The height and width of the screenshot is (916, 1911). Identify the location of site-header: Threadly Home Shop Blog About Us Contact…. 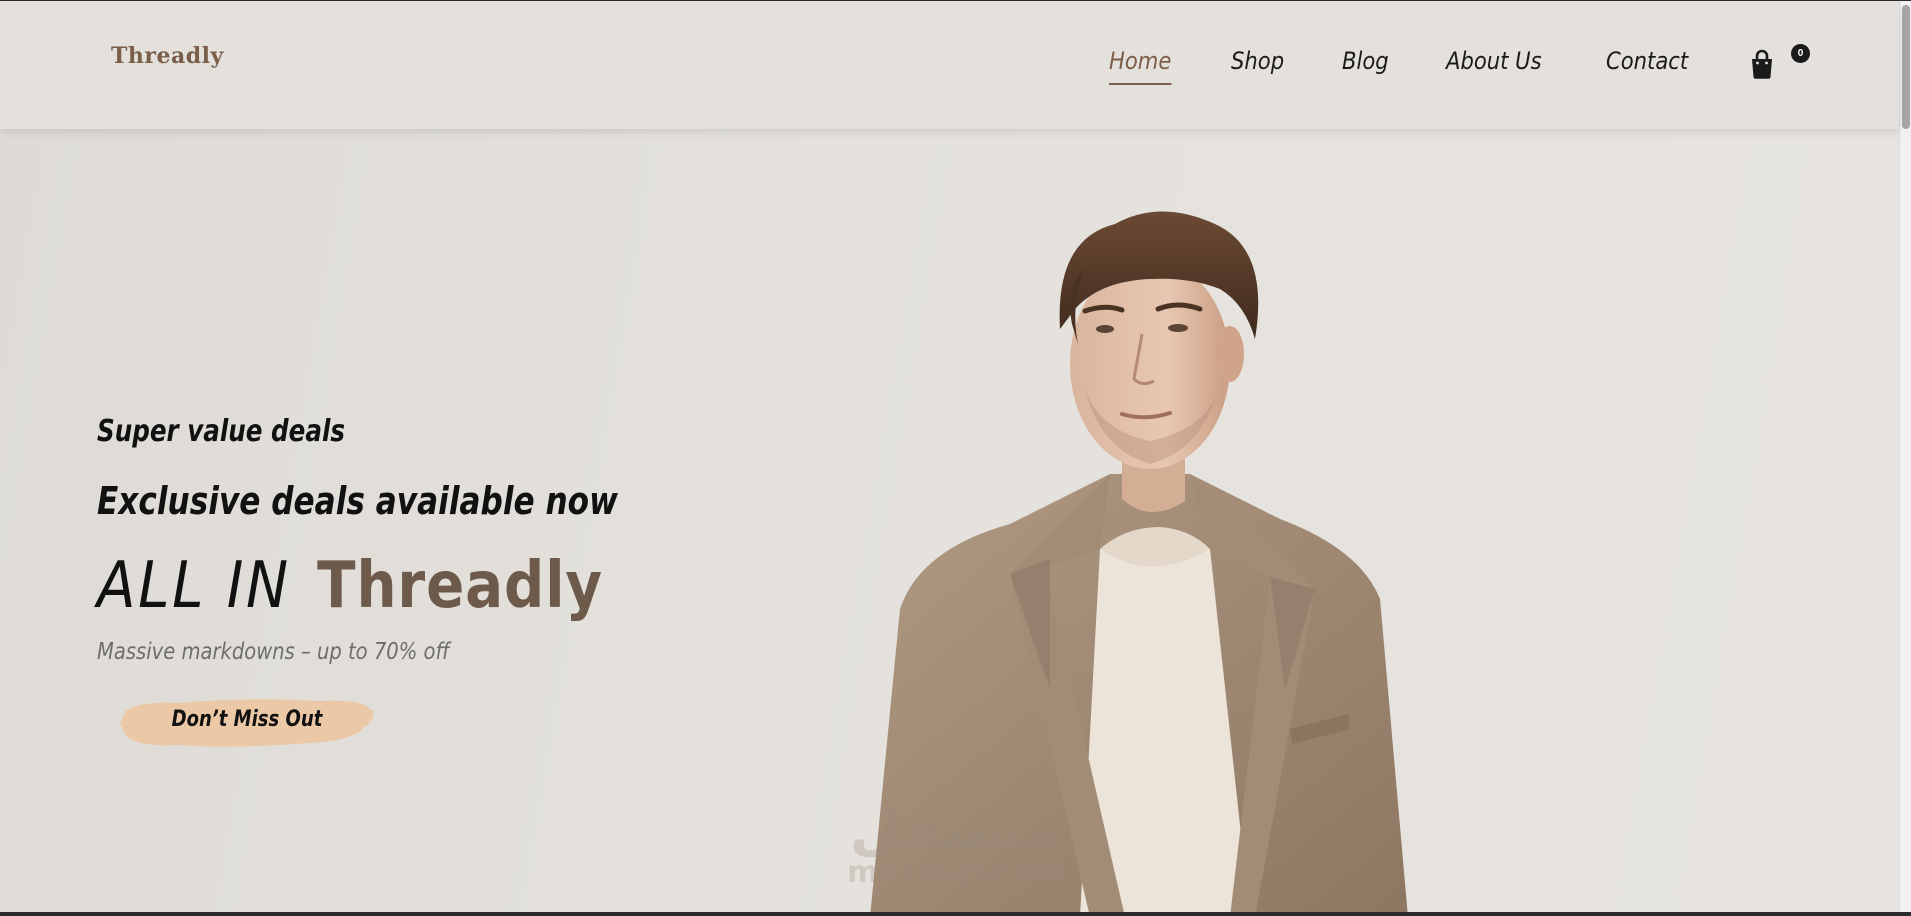
(949, 65).